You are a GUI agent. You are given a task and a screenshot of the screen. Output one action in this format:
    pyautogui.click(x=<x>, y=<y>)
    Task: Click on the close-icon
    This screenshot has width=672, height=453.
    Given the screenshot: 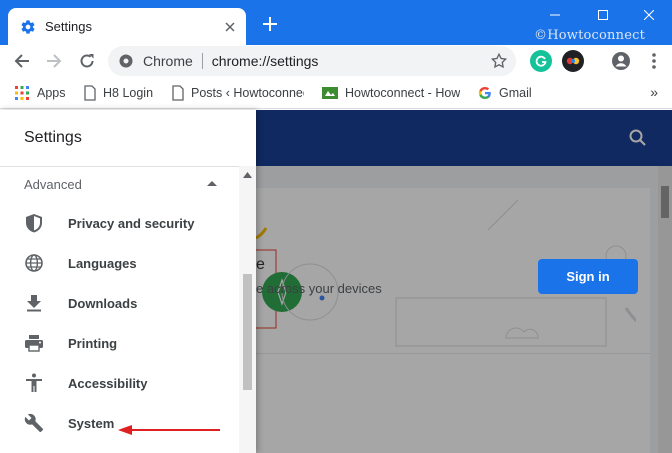 What is the action you would take?
    pyautogui.click(x=230, y=27)
    